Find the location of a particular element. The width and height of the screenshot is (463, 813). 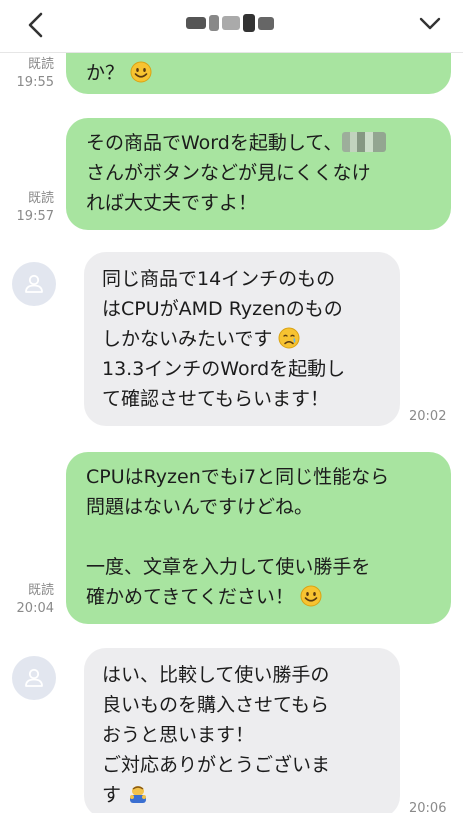

contact-name-redacted is located at coordinates (232, 23).